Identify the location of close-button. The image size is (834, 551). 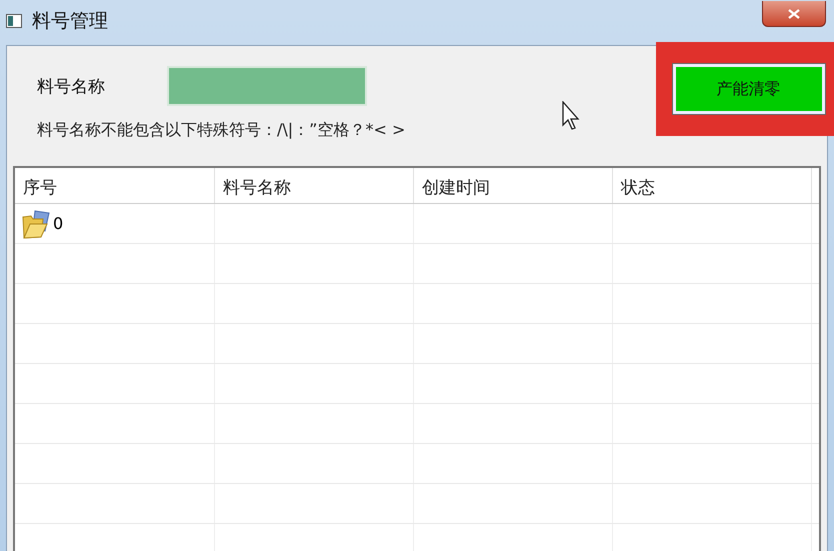
(794, 14).